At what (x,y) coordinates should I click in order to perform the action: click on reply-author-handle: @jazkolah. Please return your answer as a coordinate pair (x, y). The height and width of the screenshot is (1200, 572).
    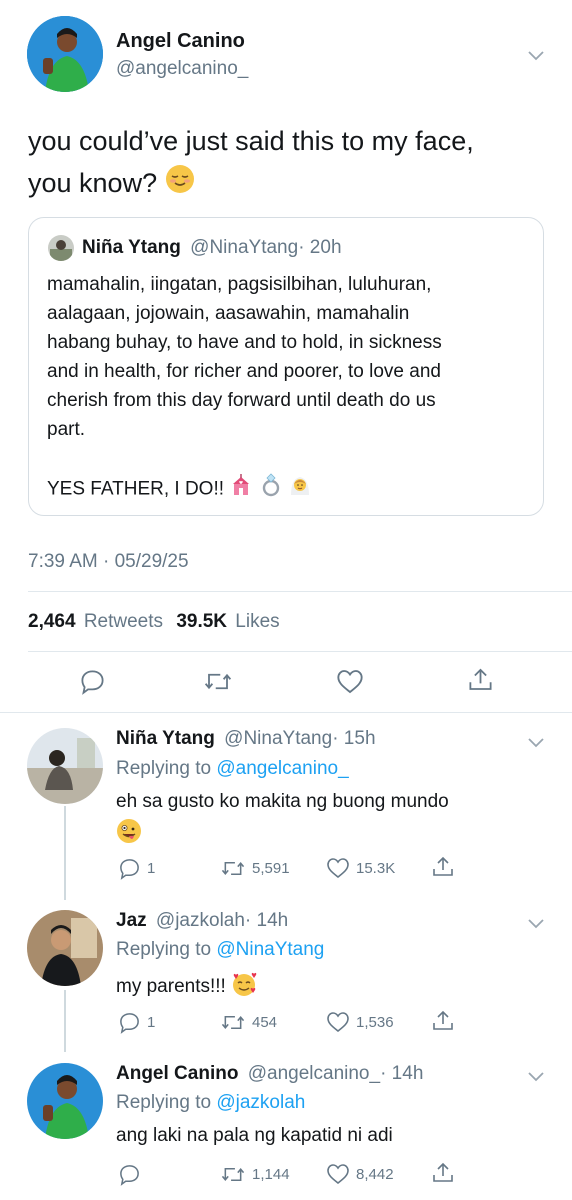
    Looking at the image, I should click on (200, 920).